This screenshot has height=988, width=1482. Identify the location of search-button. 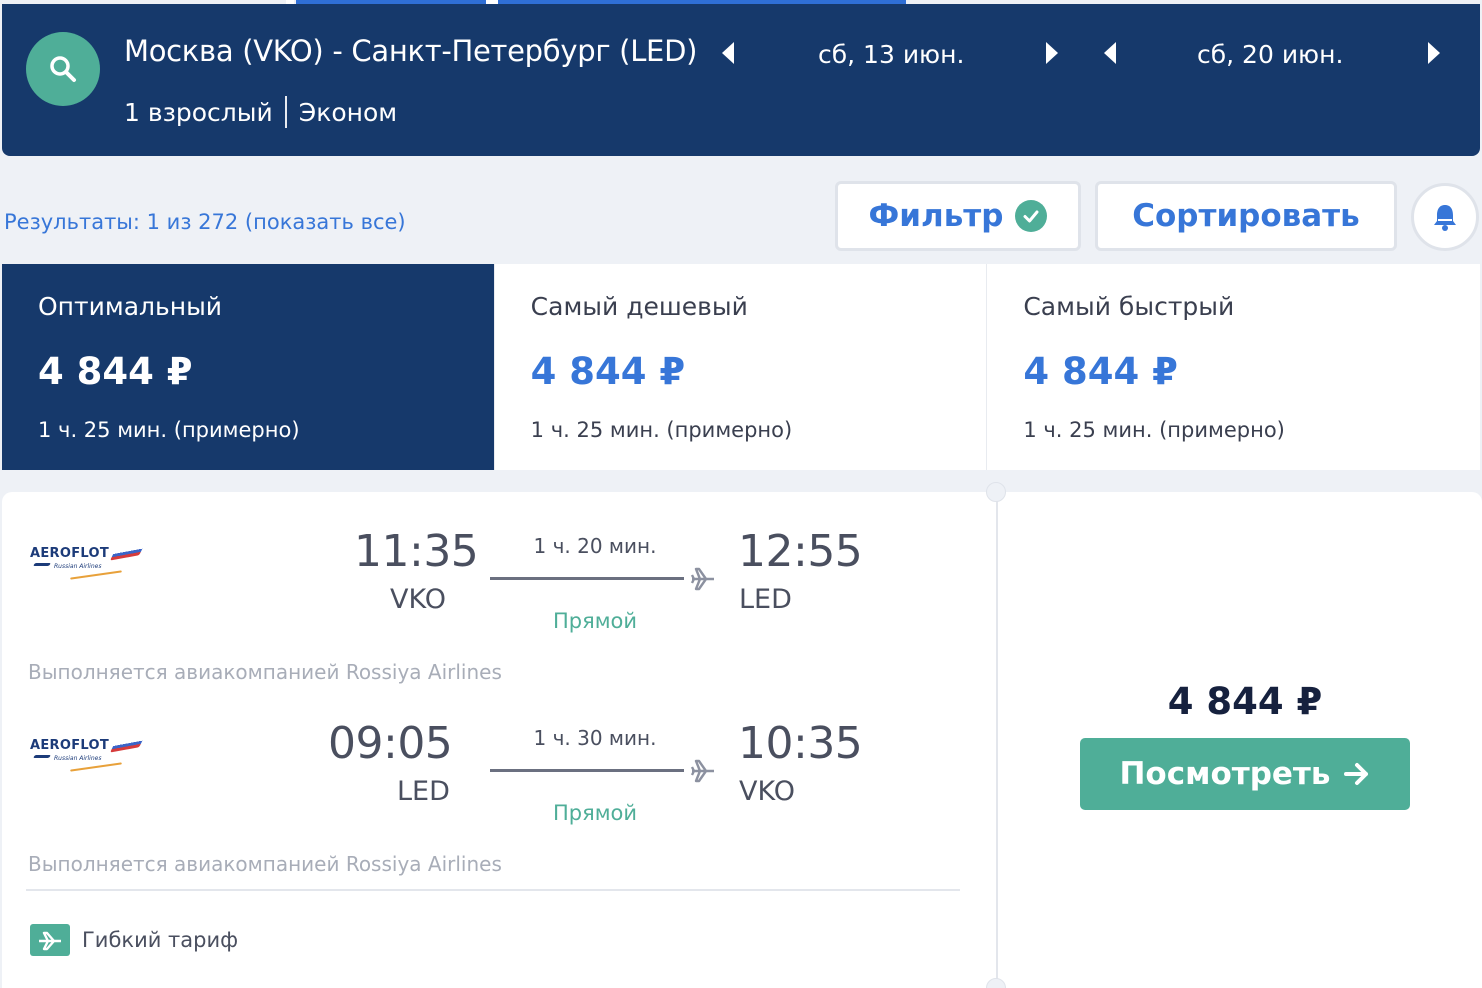
(63, 69).